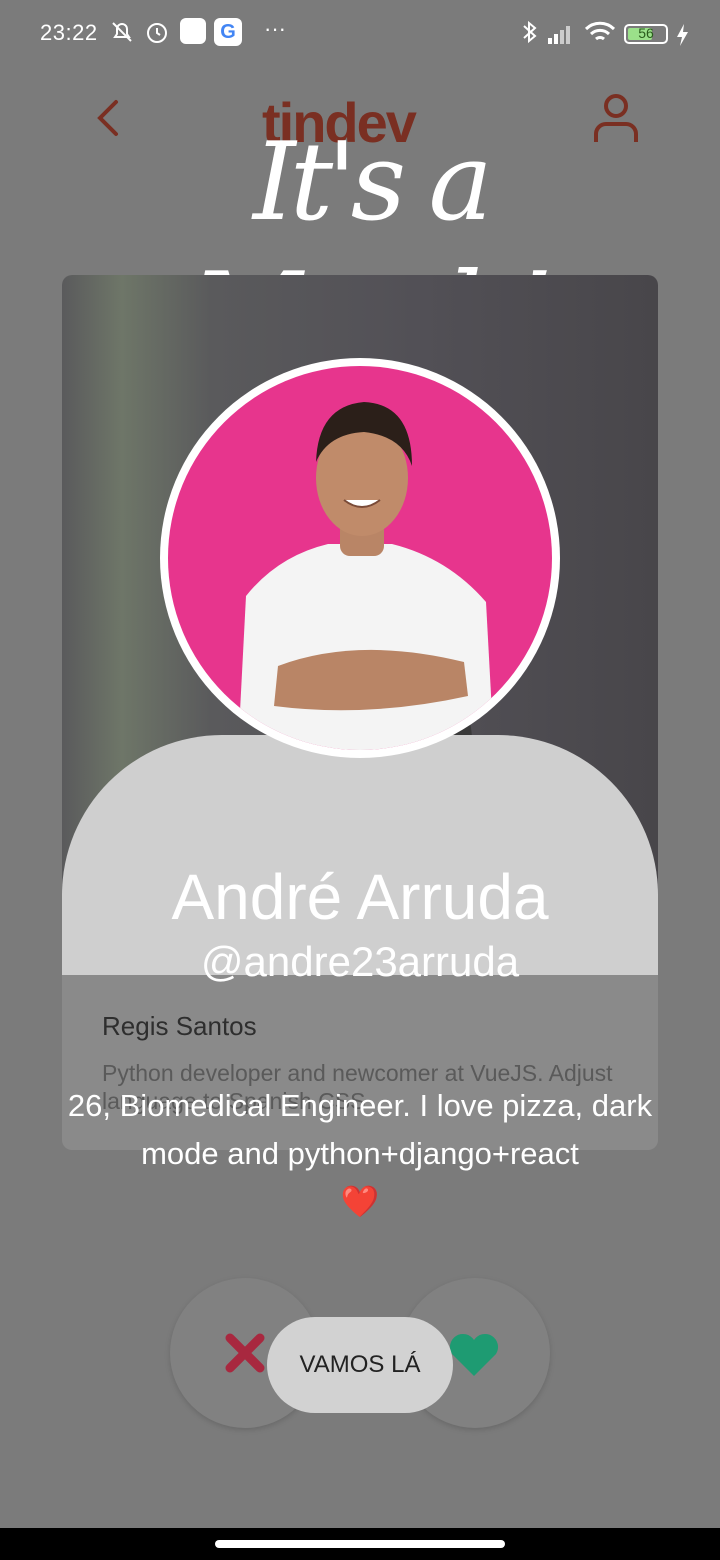 The width and height of the screenshot is (720, 1560). I want to click on match-name: André Arruda, so click(360, 897).